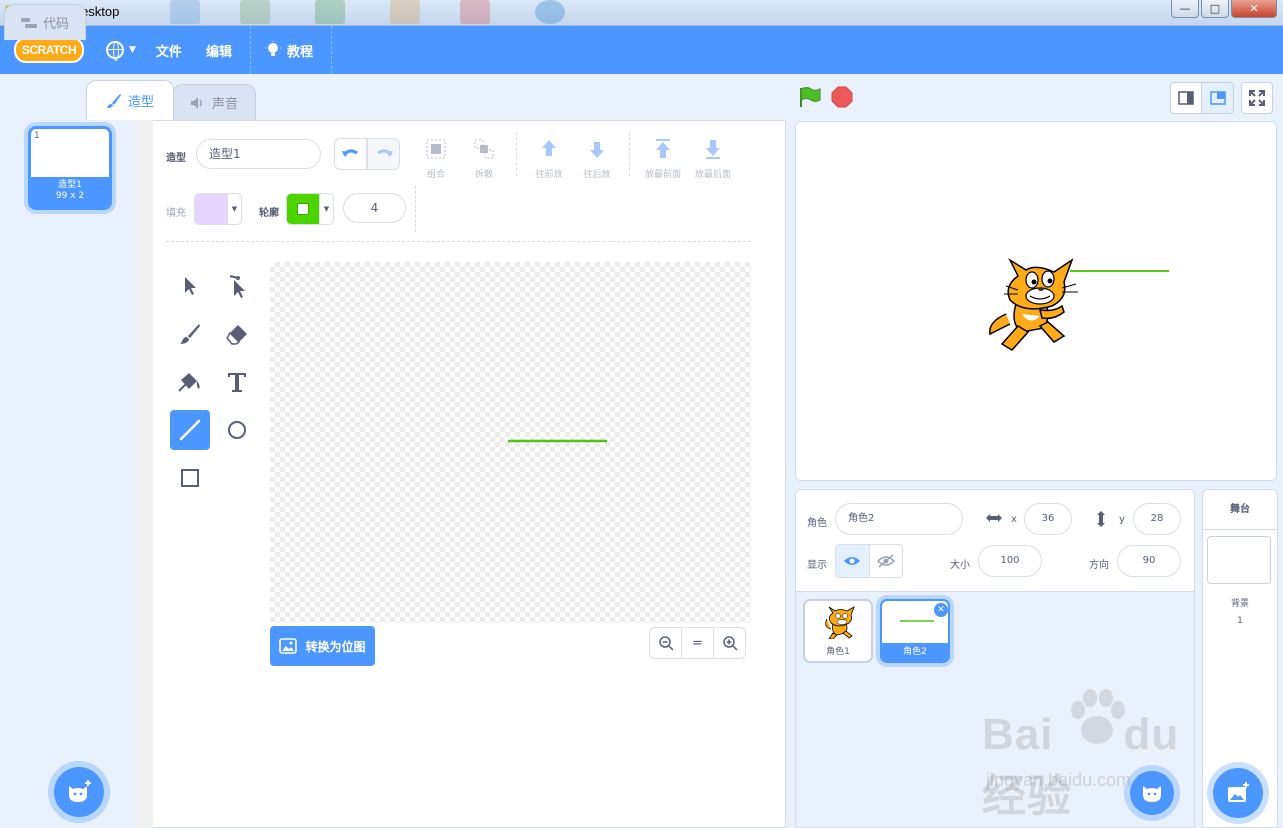 The image size is (1283, 828). I want to click on scratch-logo: SCRATCH, so click(49, 50).